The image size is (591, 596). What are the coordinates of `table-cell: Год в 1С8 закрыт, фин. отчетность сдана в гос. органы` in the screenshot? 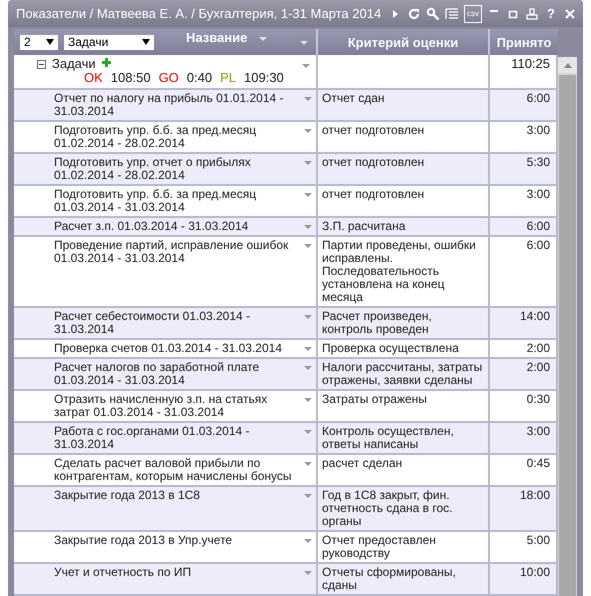 It's located at (404, 508).